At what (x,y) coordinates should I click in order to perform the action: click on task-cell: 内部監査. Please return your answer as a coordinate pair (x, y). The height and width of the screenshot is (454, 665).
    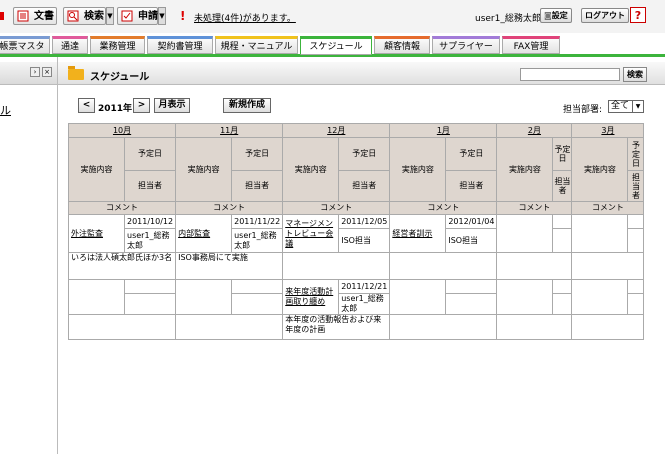
    Looking at the image, I should click on (204, 233).